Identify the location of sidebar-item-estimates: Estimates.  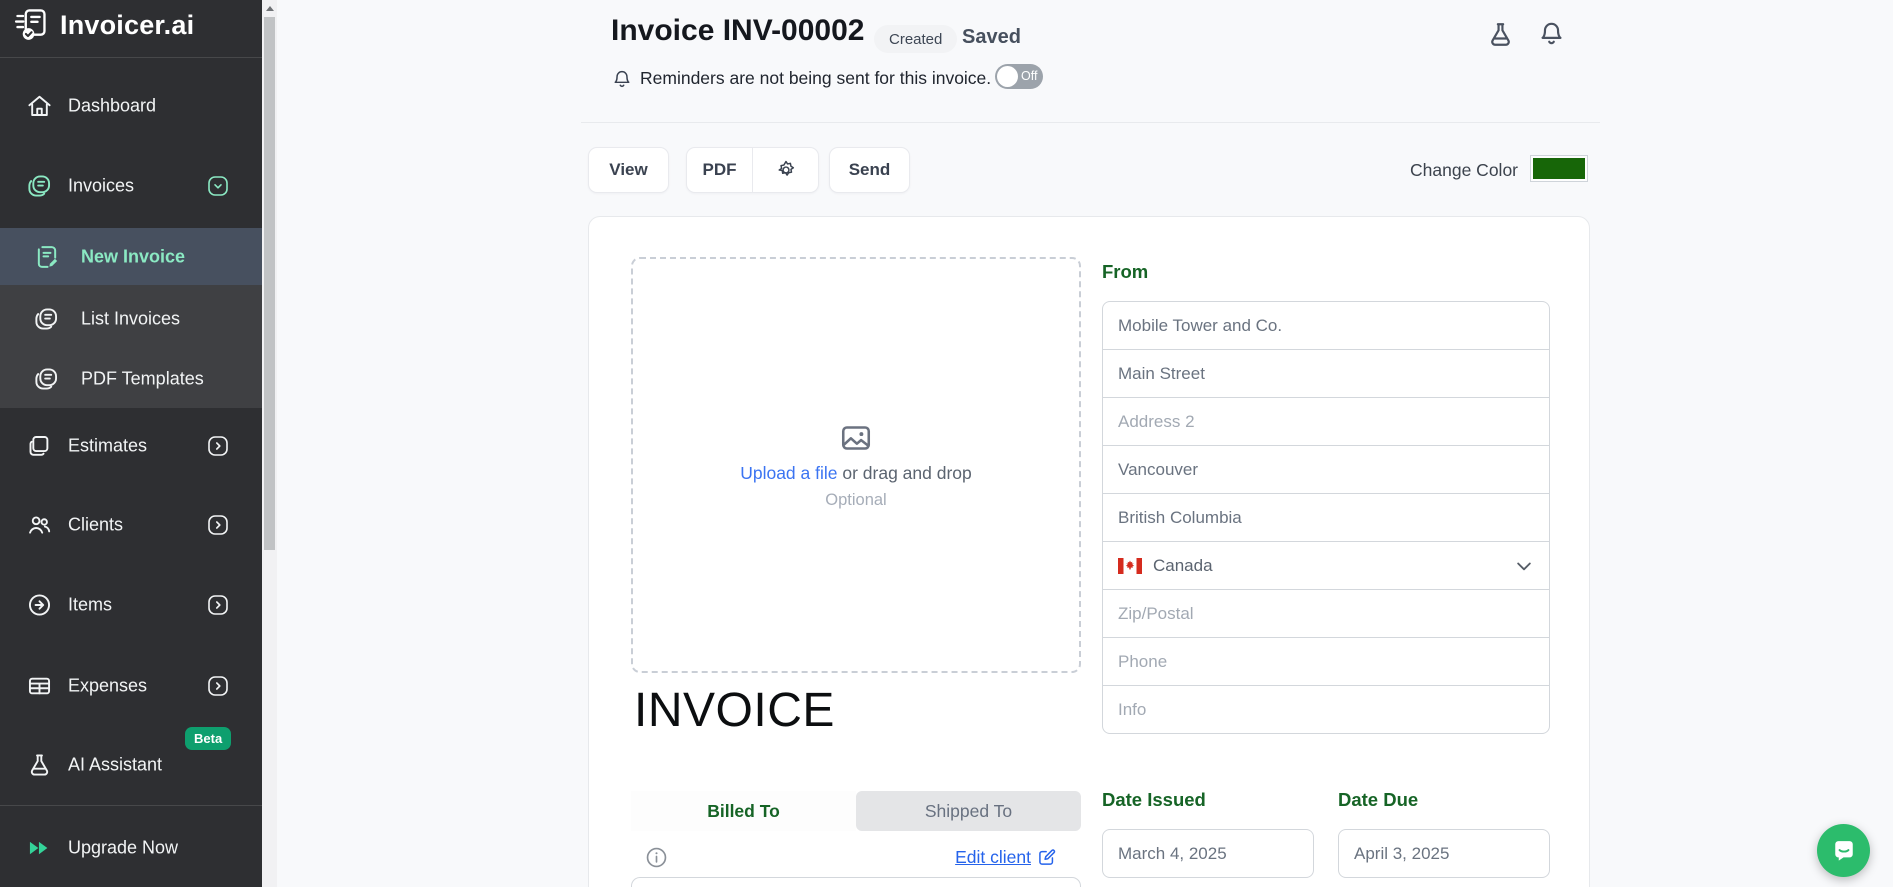
(131, 446).